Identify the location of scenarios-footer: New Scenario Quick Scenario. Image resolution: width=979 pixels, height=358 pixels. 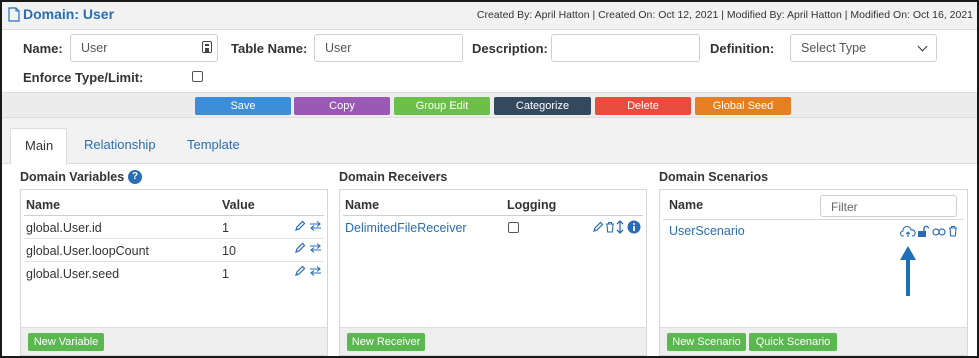
(813, 341).